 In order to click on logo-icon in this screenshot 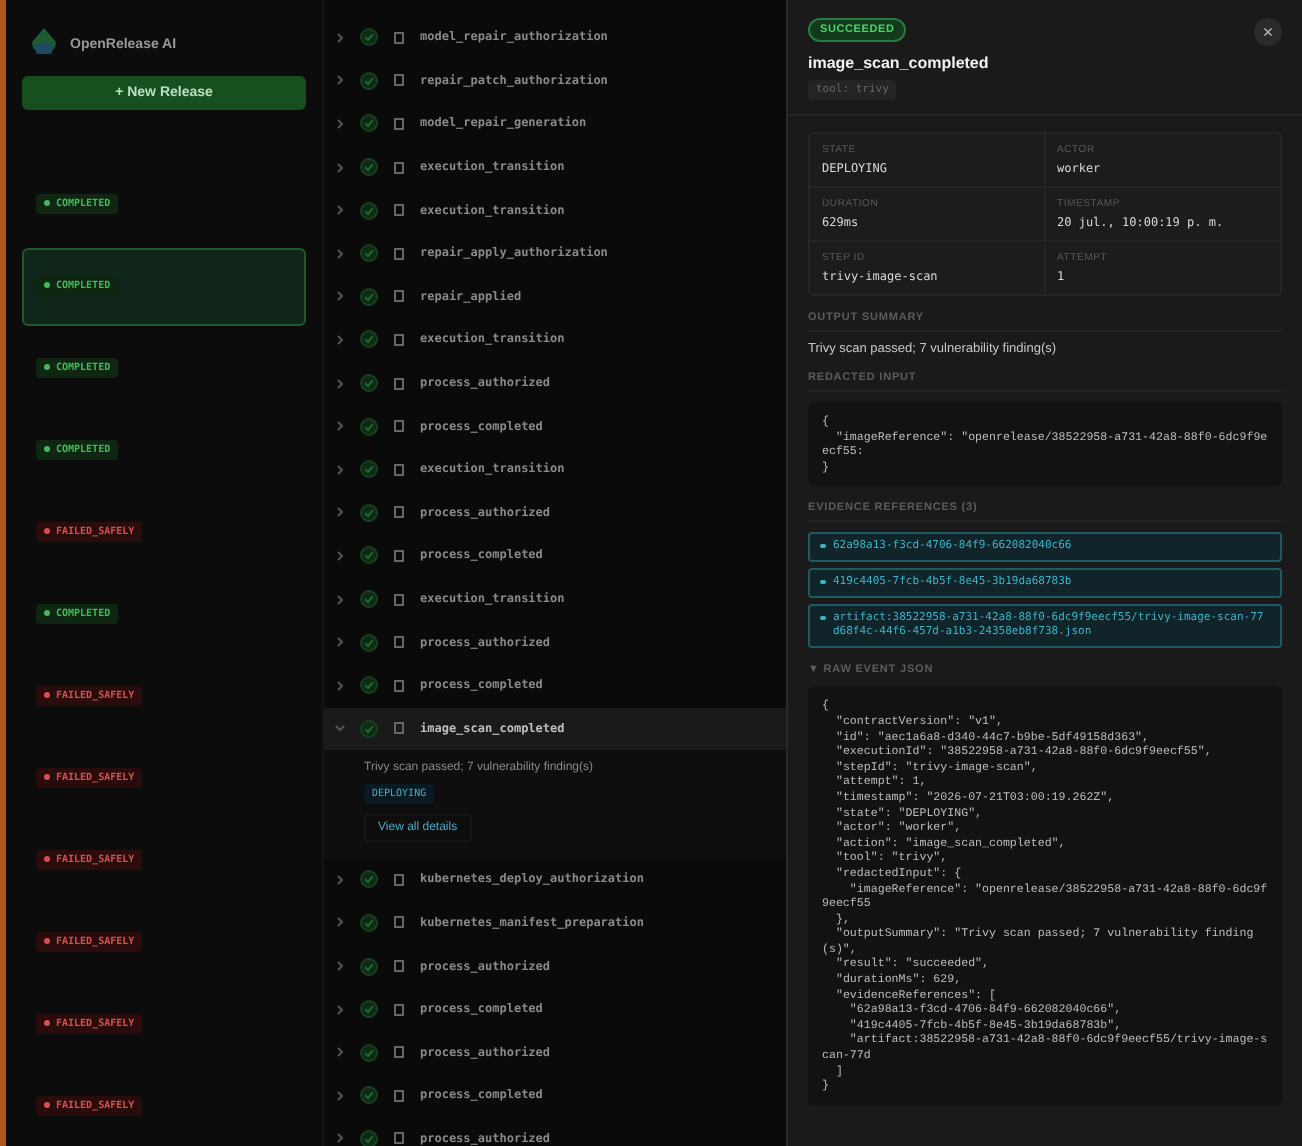, I will do `click(44, 44)`.